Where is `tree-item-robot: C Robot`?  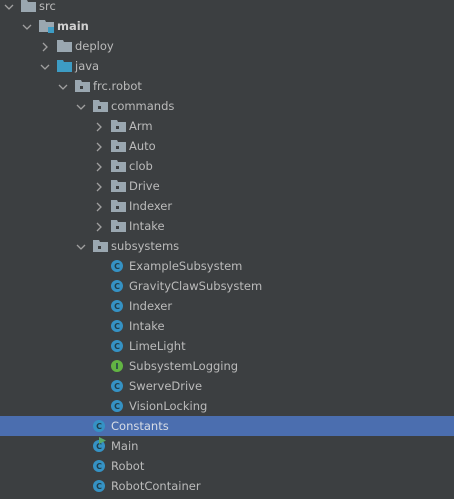
tree-item-robot: C Robot is located at coordinates (227, 466).